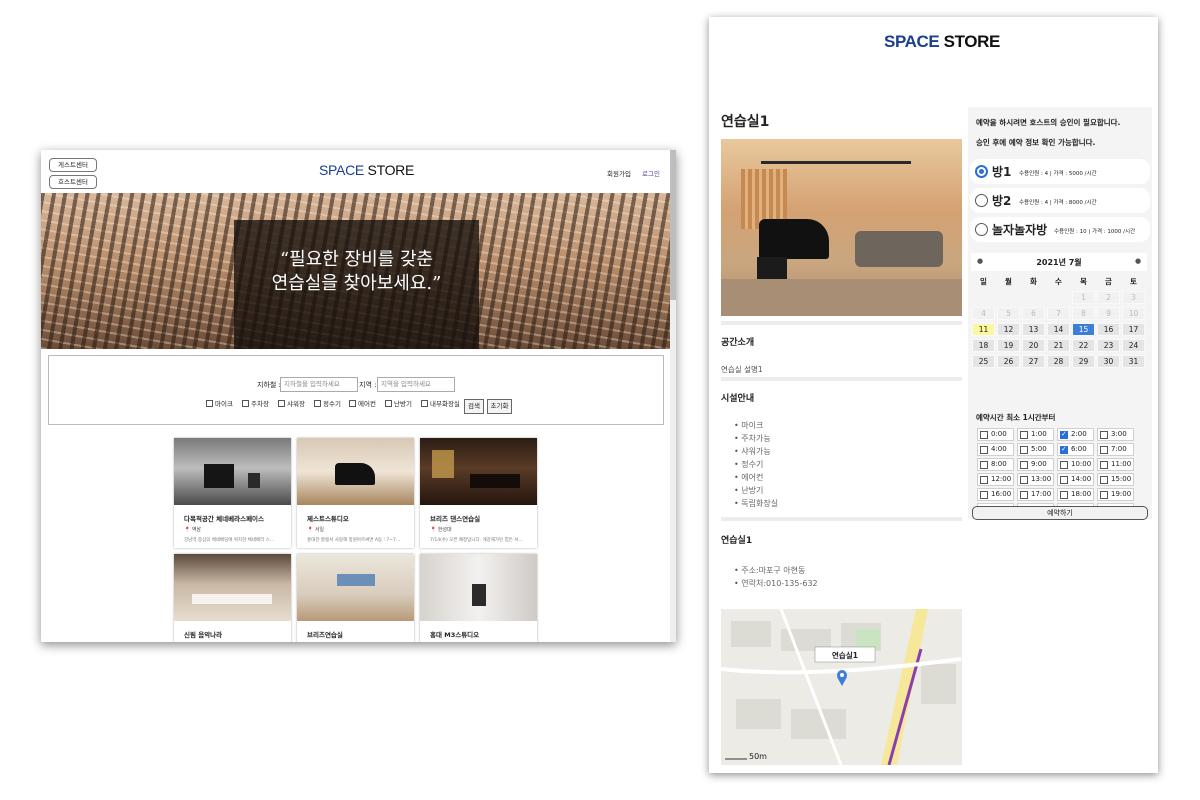 The width and height of the screenshot is (1200, 800). What do you see at coordinates (1058, 345) in the screenshot?
I see `calendar-day: 21` at bounding box center [1058, 345].